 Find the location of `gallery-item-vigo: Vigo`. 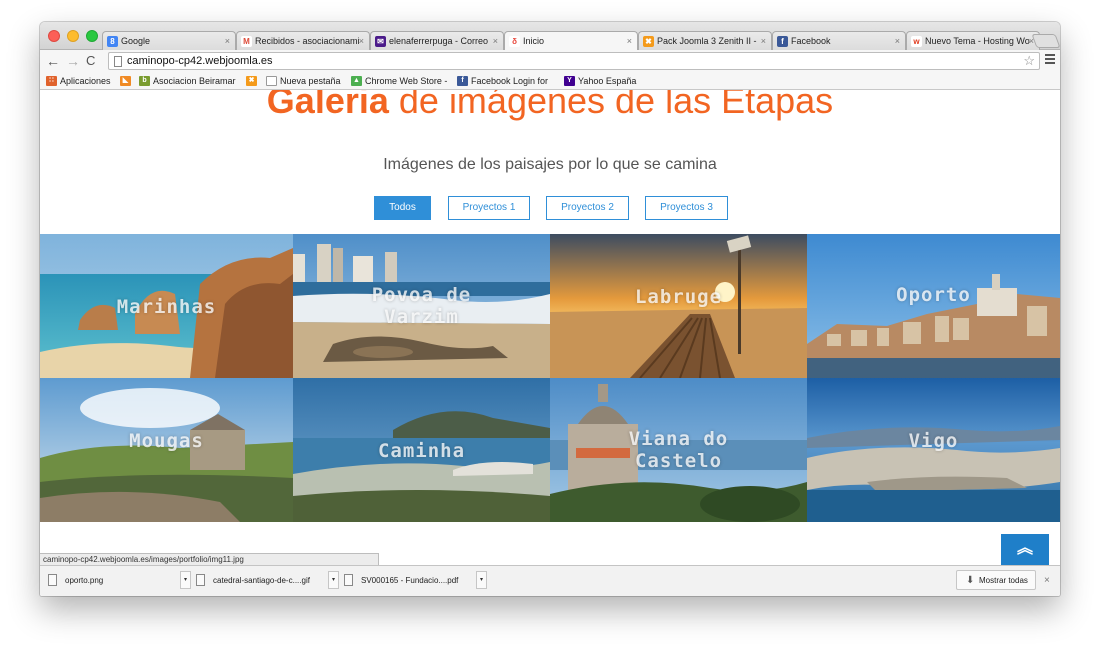

gallery-item-vigo: Vigo is located at coordinates (933, 450).